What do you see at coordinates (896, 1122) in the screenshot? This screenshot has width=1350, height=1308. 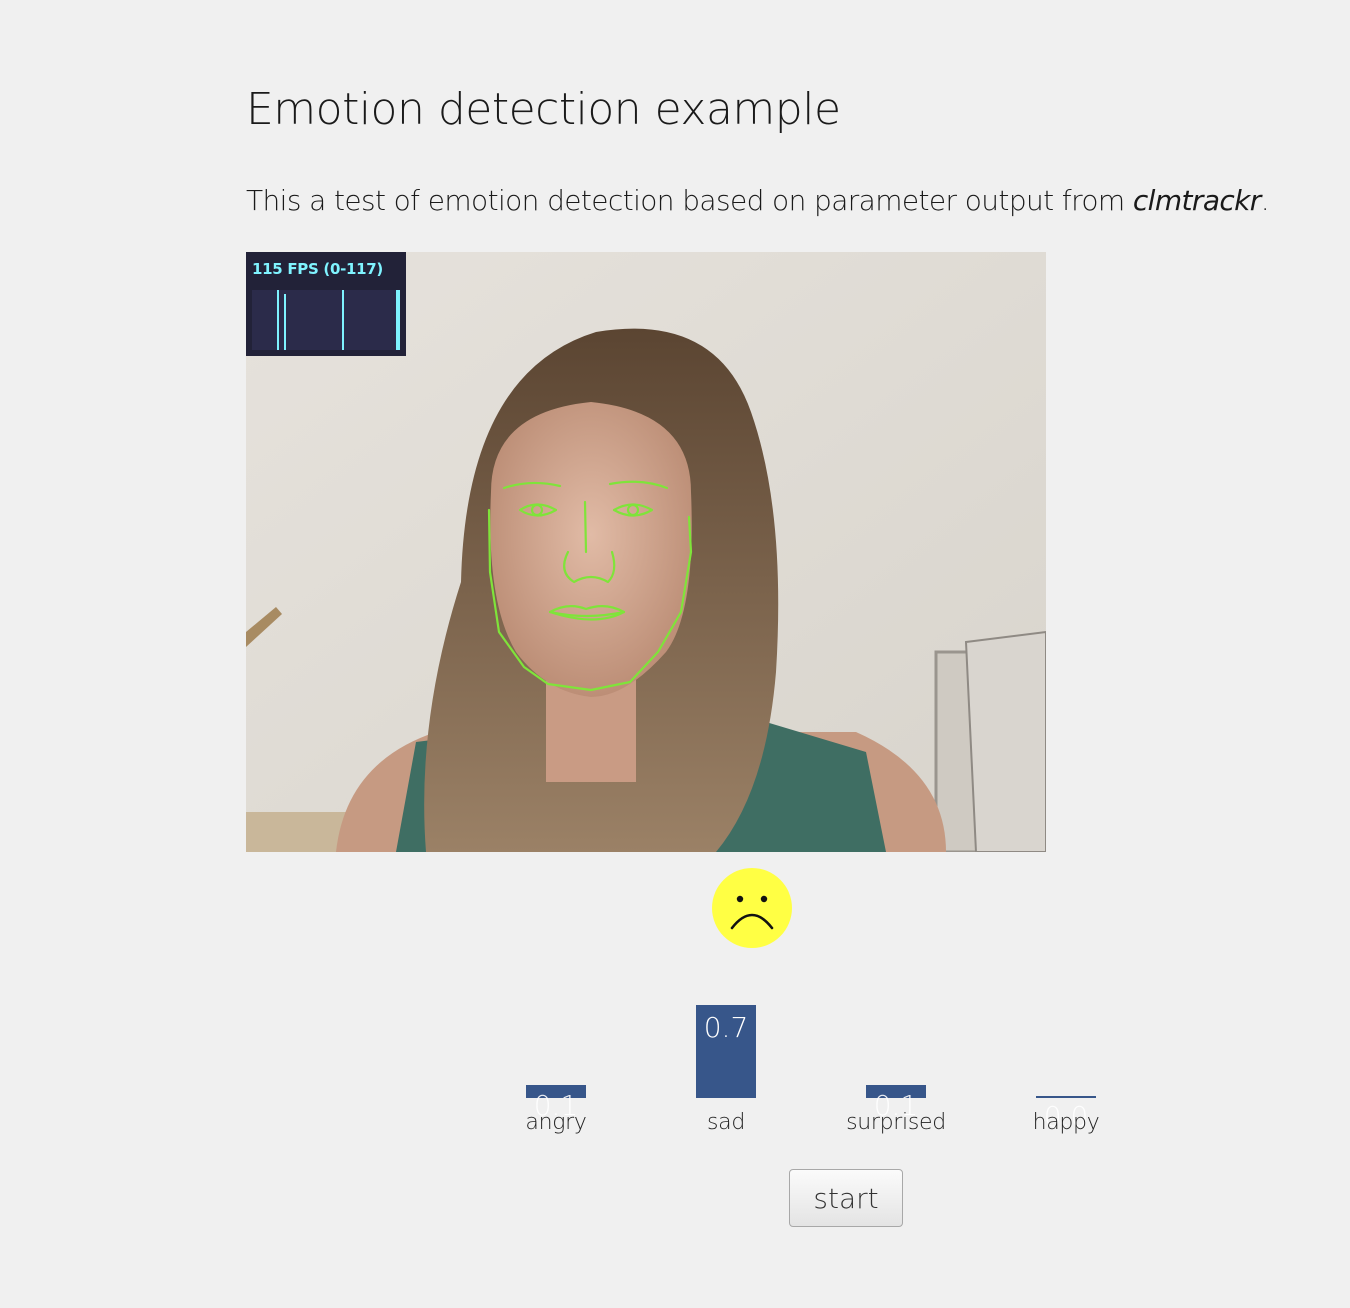 I see `bar-label-surprised: surprised` at bounding box center [896, 1122].